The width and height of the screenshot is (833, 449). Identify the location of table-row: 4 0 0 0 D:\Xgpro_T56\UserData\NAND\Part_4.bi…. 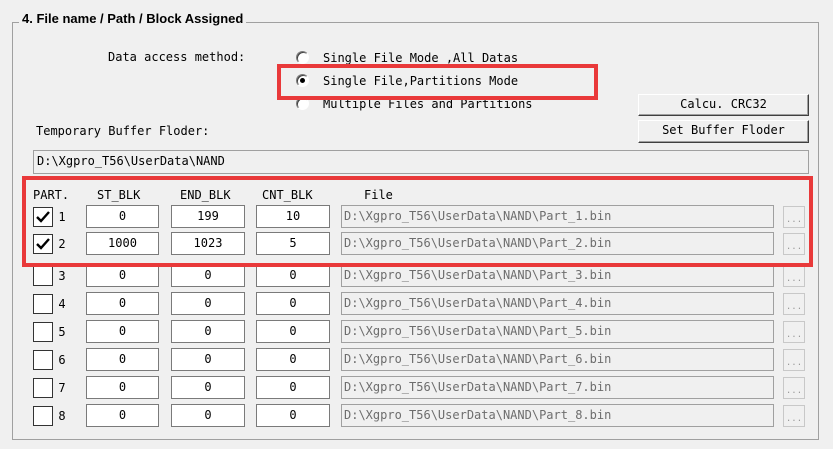
(421, 304).